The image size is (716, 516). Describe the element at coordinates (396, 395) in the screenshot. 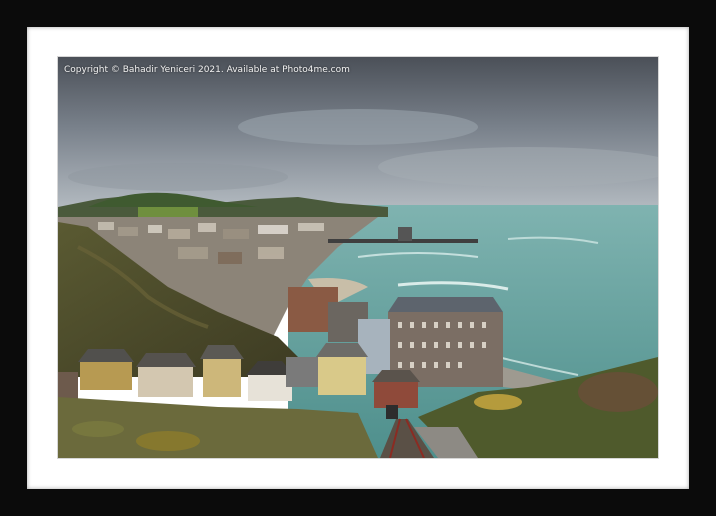

I see `railway-station` at that location.